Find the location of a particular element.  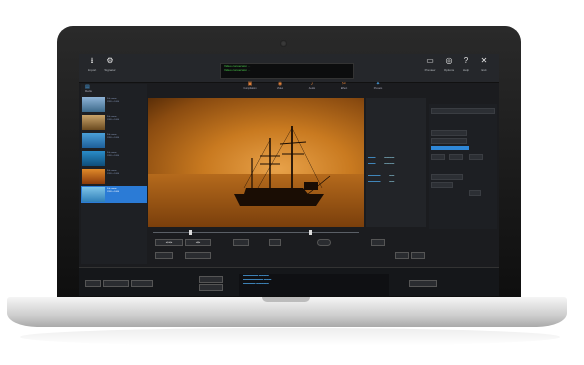

tab-presets: ✦ Presets is located at coordinates (378, 86).